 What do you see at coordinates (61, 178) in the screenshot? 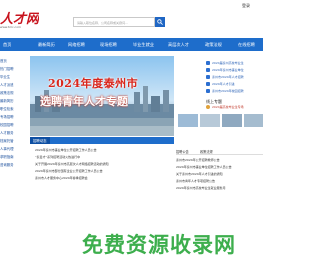
I see `notice-item: 泰州市人才服务中心2024年春季招聘会` at bounding box center [61, 178].